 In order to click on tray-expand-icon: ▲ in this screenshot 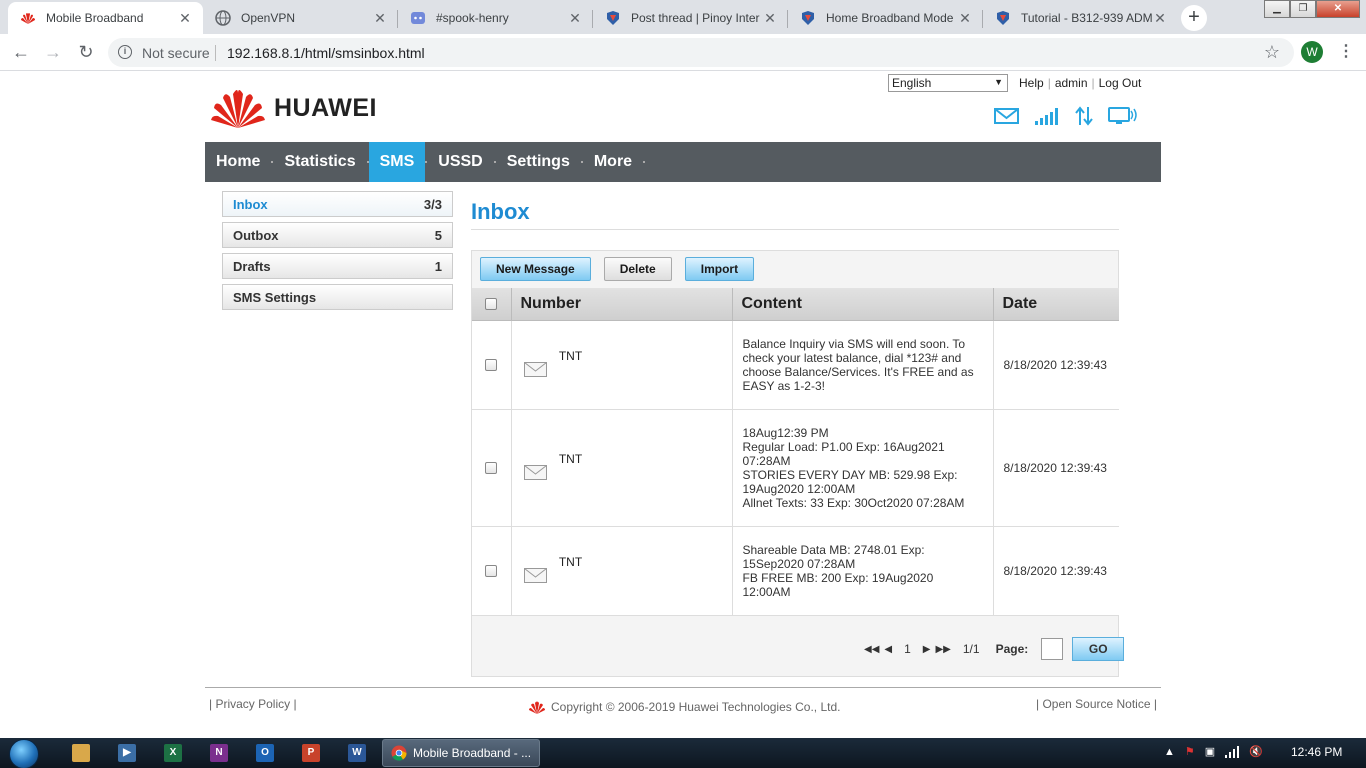, I will do `click(1169, 752)`.